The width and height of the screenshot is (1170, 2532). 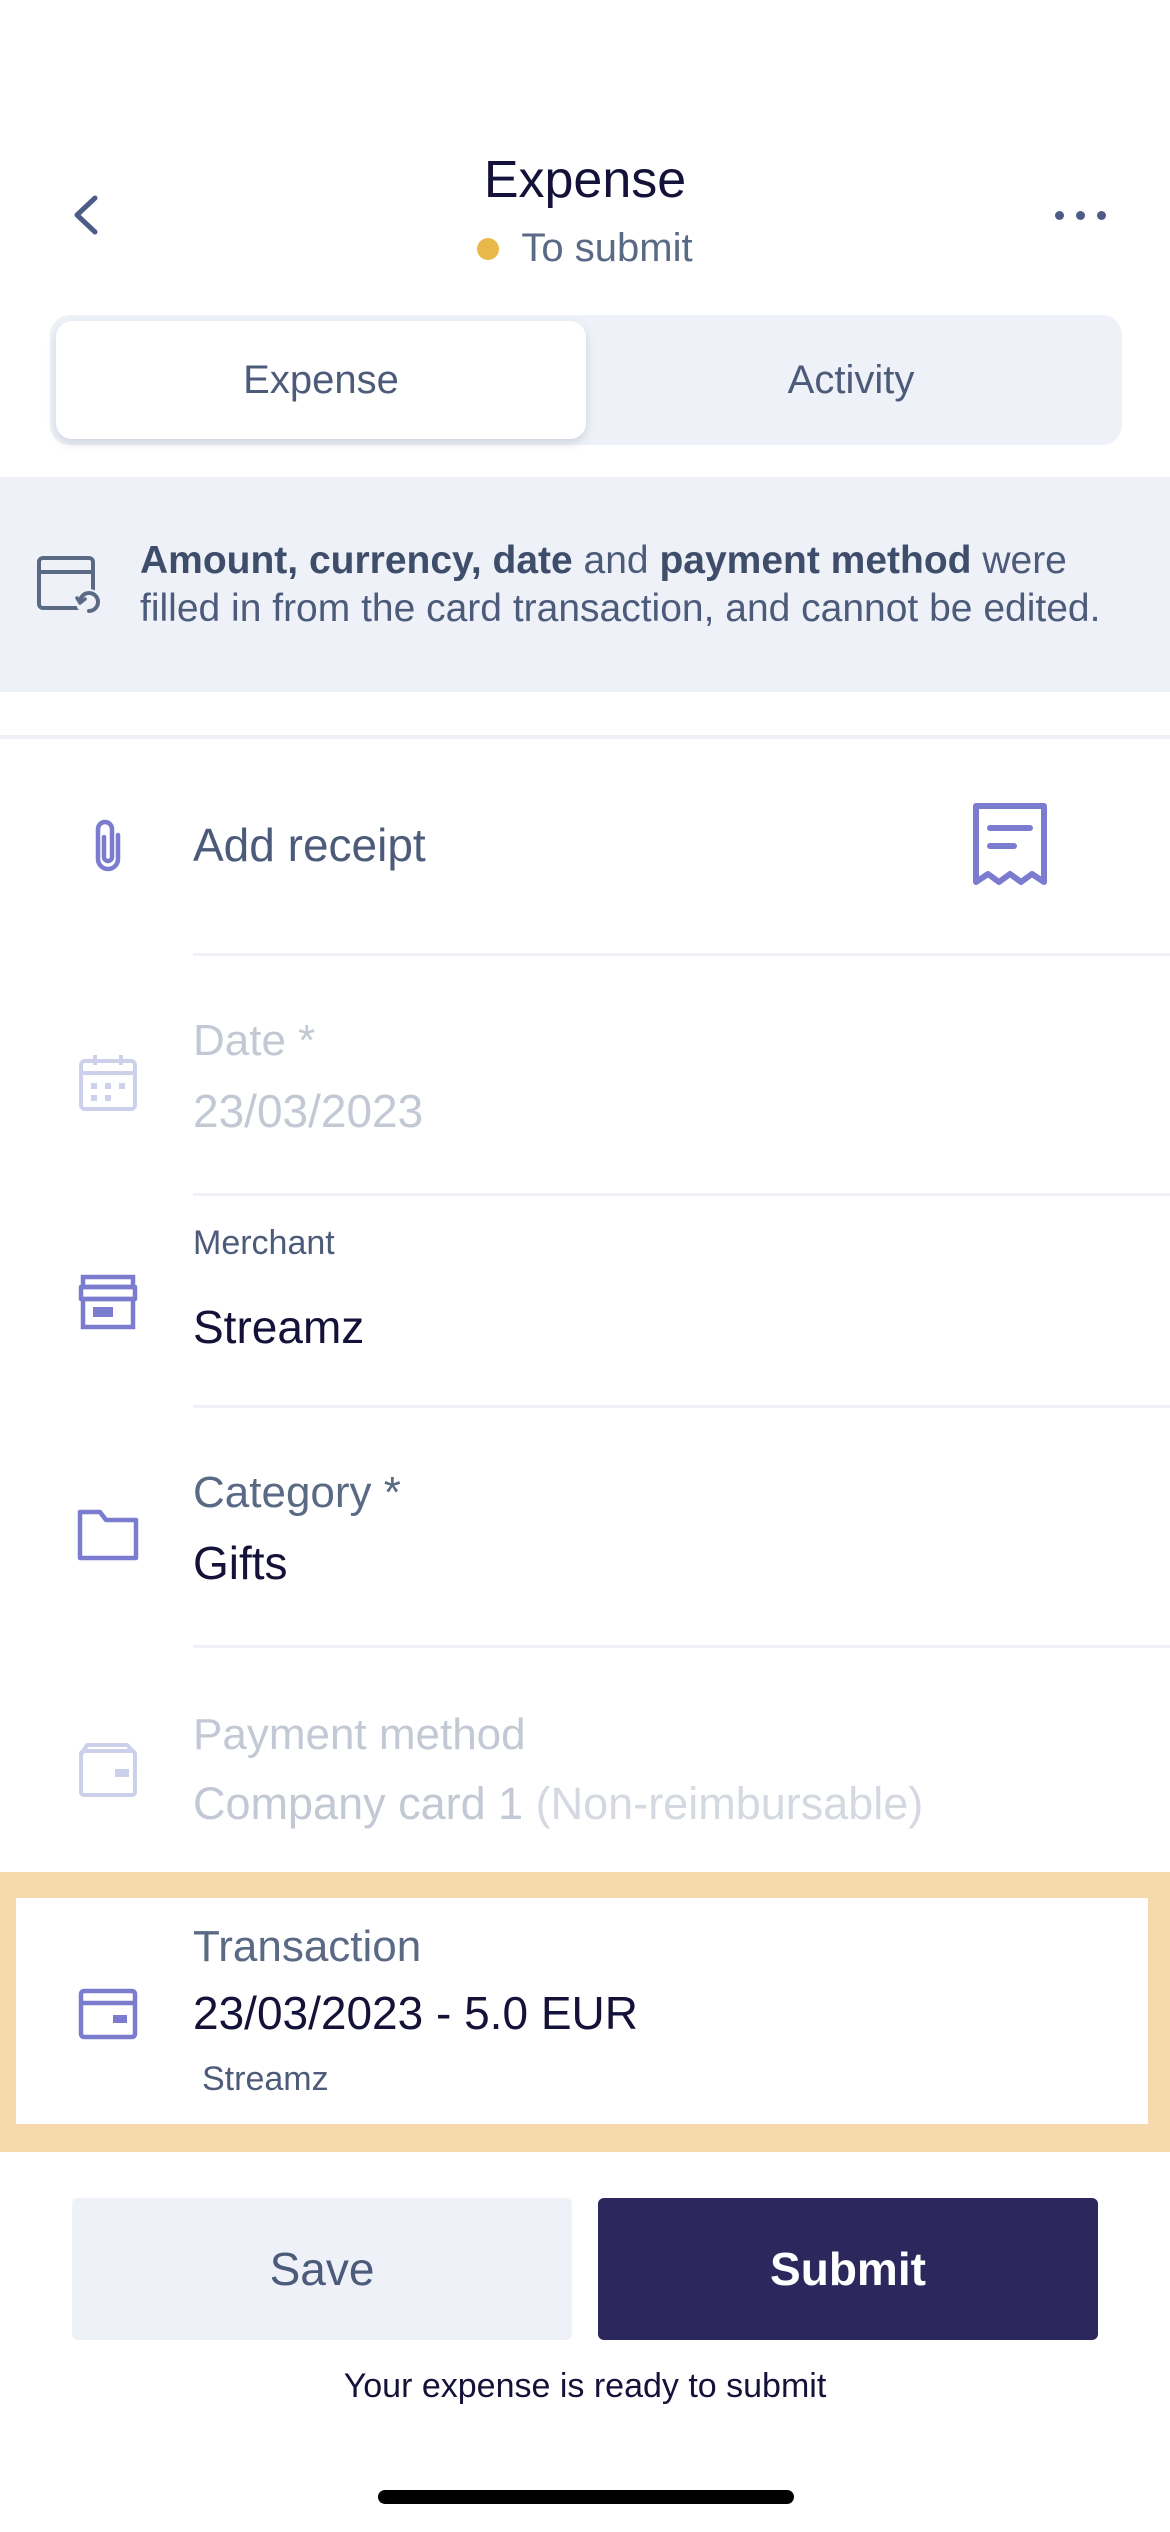 I want to click on date-value: 23/03/2023, so click(x=308, y=1111).